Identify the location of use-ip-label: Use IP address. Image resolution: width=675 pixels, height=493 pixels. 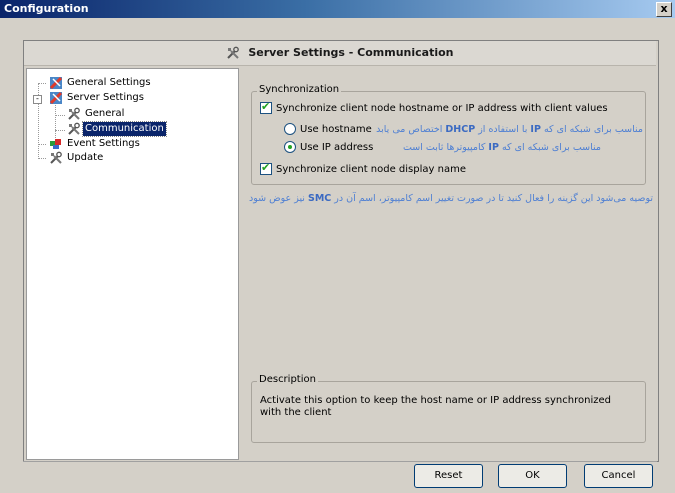
(337, 147).